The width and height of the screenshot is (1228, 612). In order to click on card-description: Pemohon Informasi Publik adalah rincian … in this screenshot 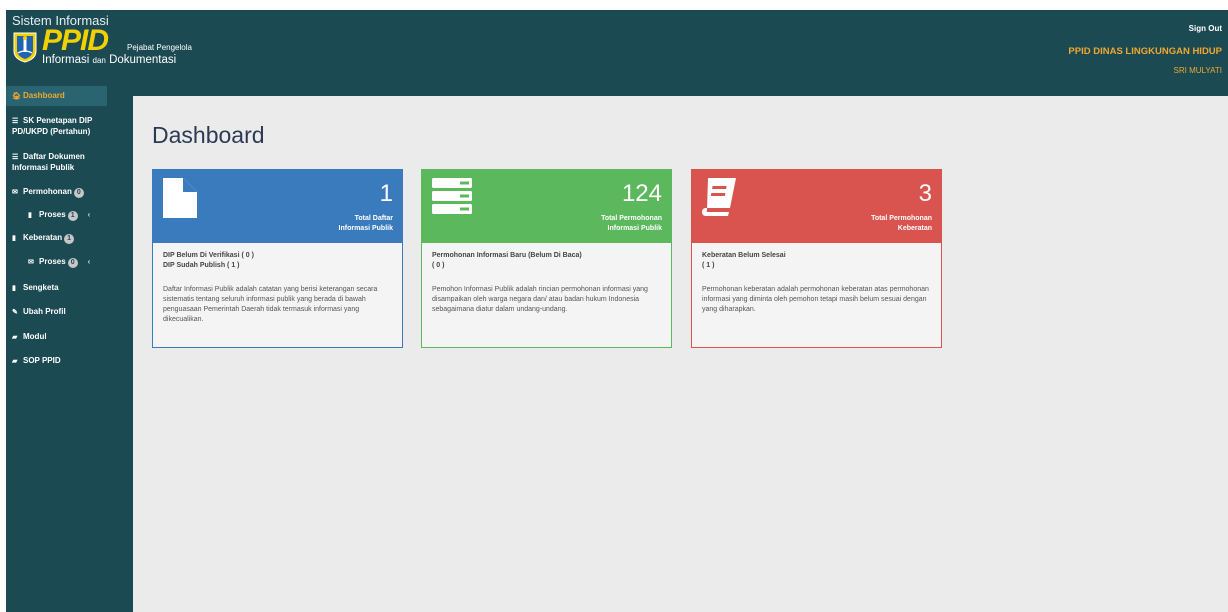, I will do `click(540, 299)`.